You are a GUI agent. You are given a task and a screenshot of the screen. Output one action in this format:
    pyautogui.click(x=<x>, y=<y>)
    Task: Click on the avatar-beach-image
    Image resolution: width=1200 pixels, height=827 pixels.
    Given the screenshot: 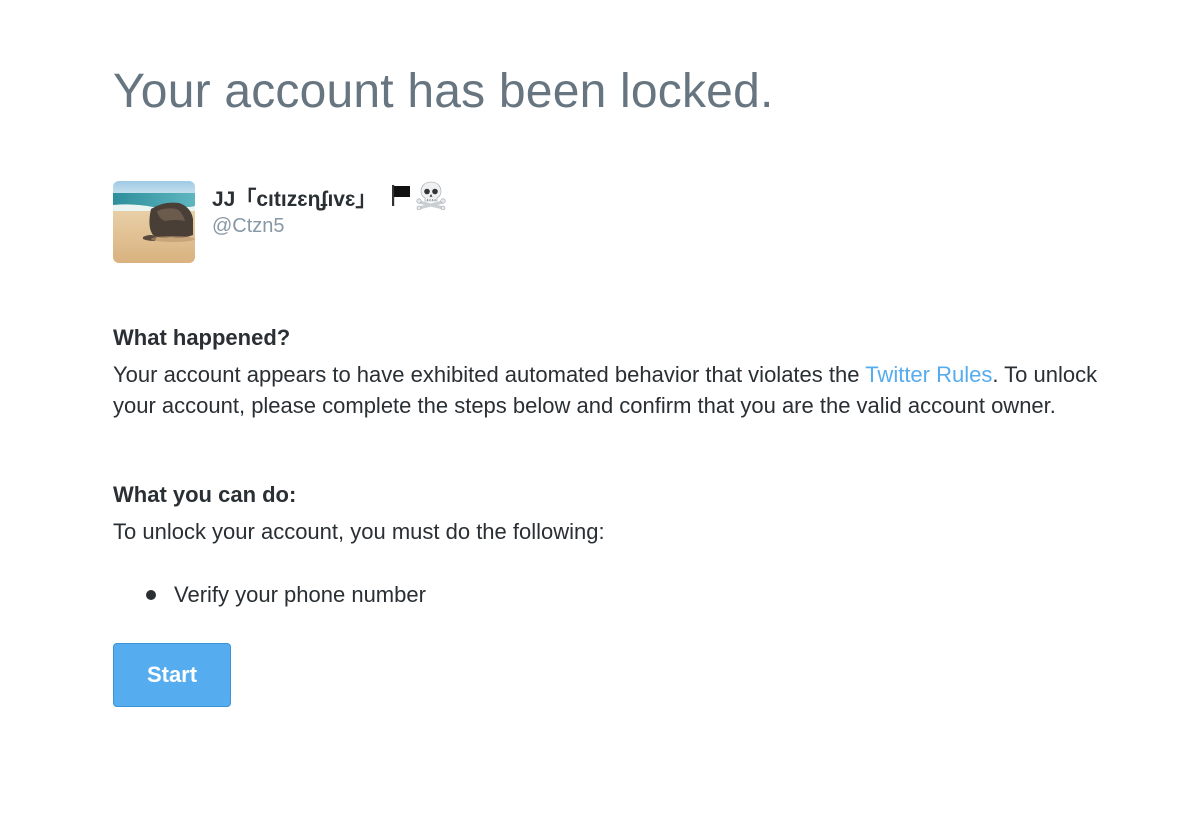 What is the action you would take?
    pyautogui.click(x=154, y=222)
    